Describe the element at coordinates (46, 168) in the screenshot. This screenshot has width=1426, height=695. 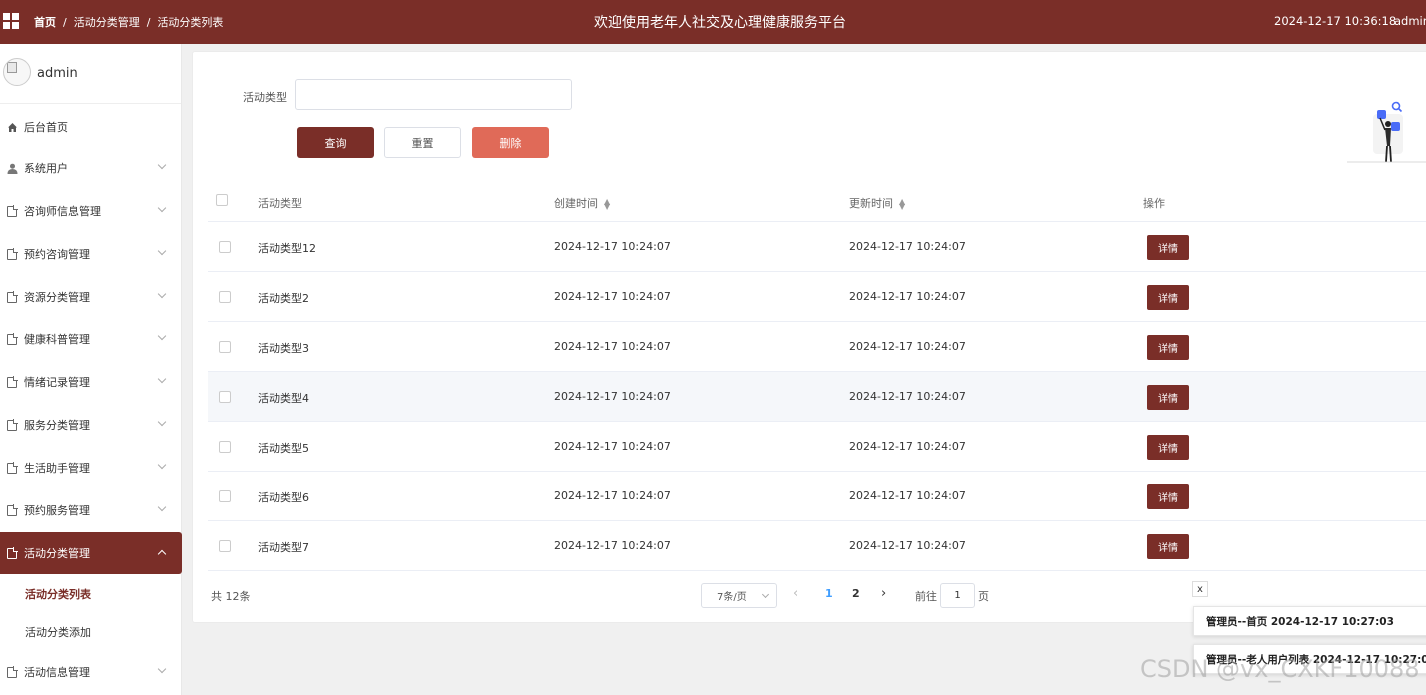
I see `sidebar-item-label: 系统用户` at that location.